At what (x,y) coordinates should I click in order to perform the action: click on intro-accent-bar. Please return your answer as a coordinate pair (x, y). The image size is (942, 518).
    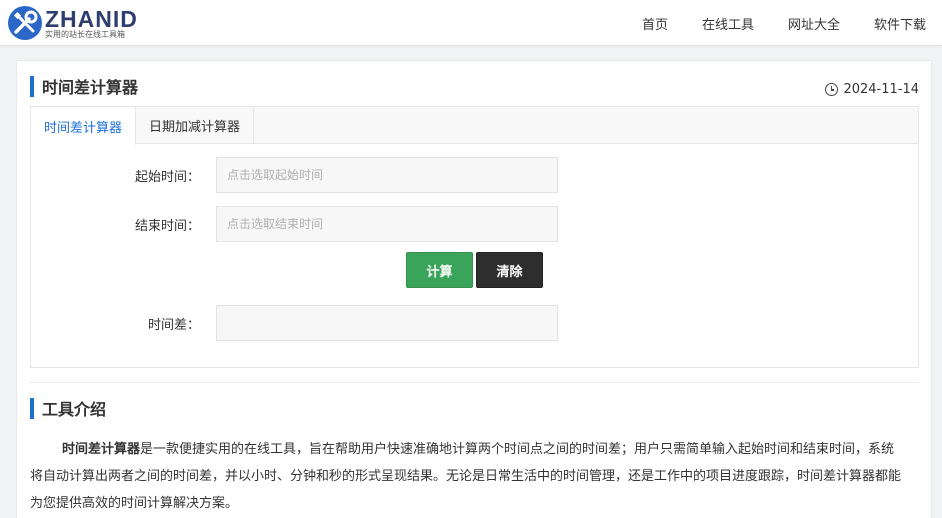
    Looking at the image, I should click on (32, 408).